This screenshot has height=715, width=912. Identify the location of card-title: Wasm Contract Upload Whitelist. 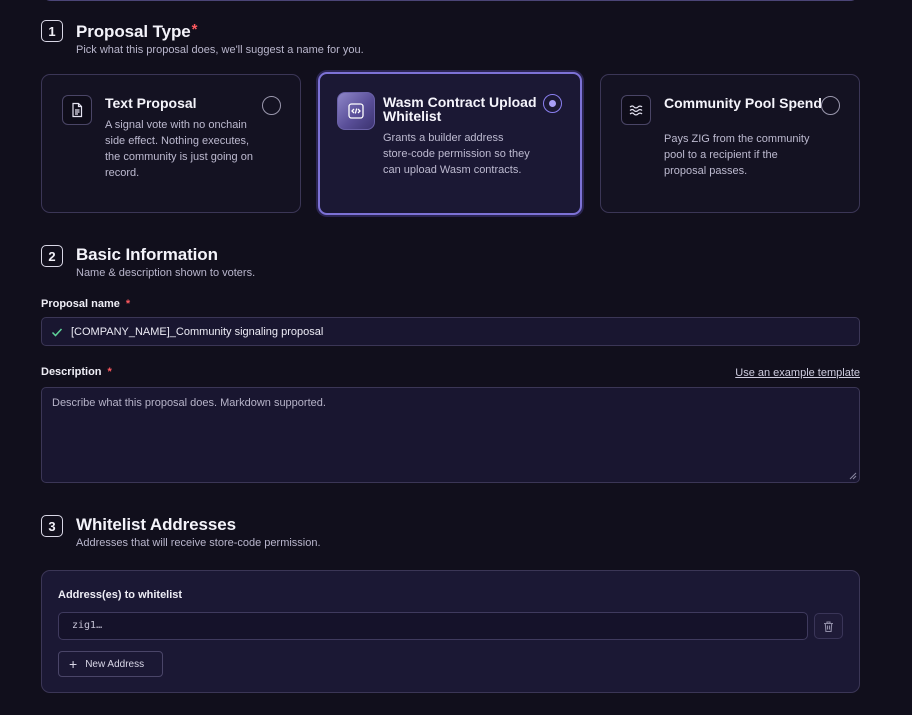
(460, 109).